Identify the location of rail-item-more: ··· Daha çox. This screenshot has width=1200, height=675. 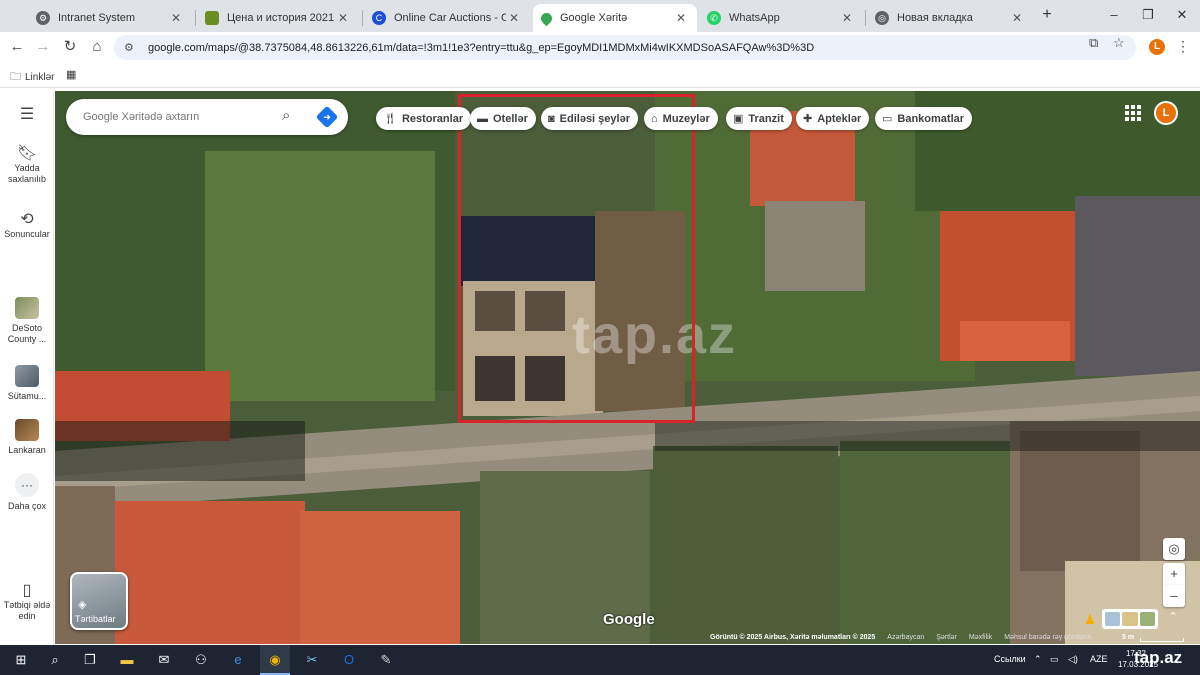
(27, 492).